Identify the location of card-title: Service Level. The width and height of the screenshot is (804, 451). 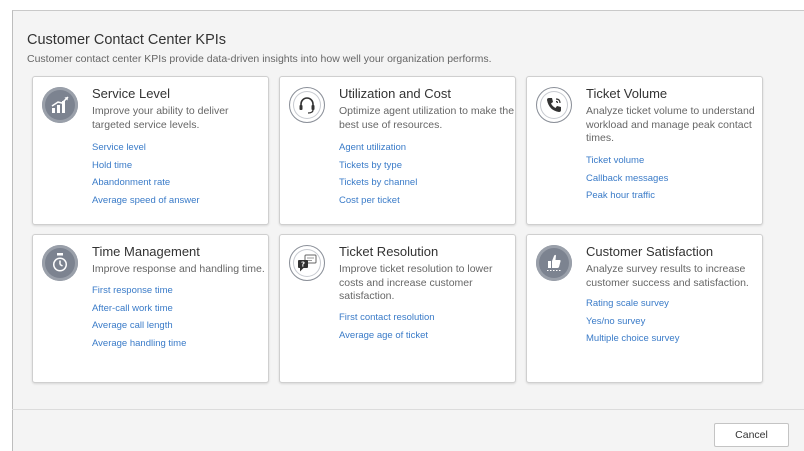
(131, 93).